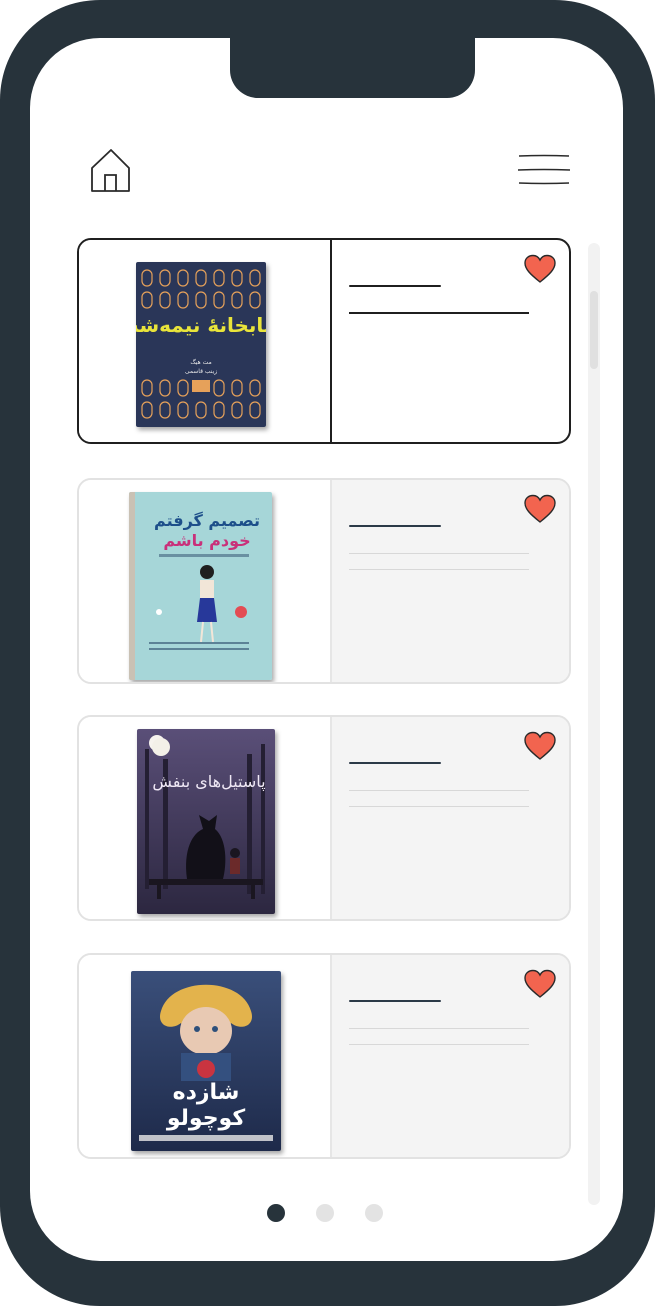 The height and width of the screenshot is (1306, 655). I want to click on menu-button, so click(544, 171).